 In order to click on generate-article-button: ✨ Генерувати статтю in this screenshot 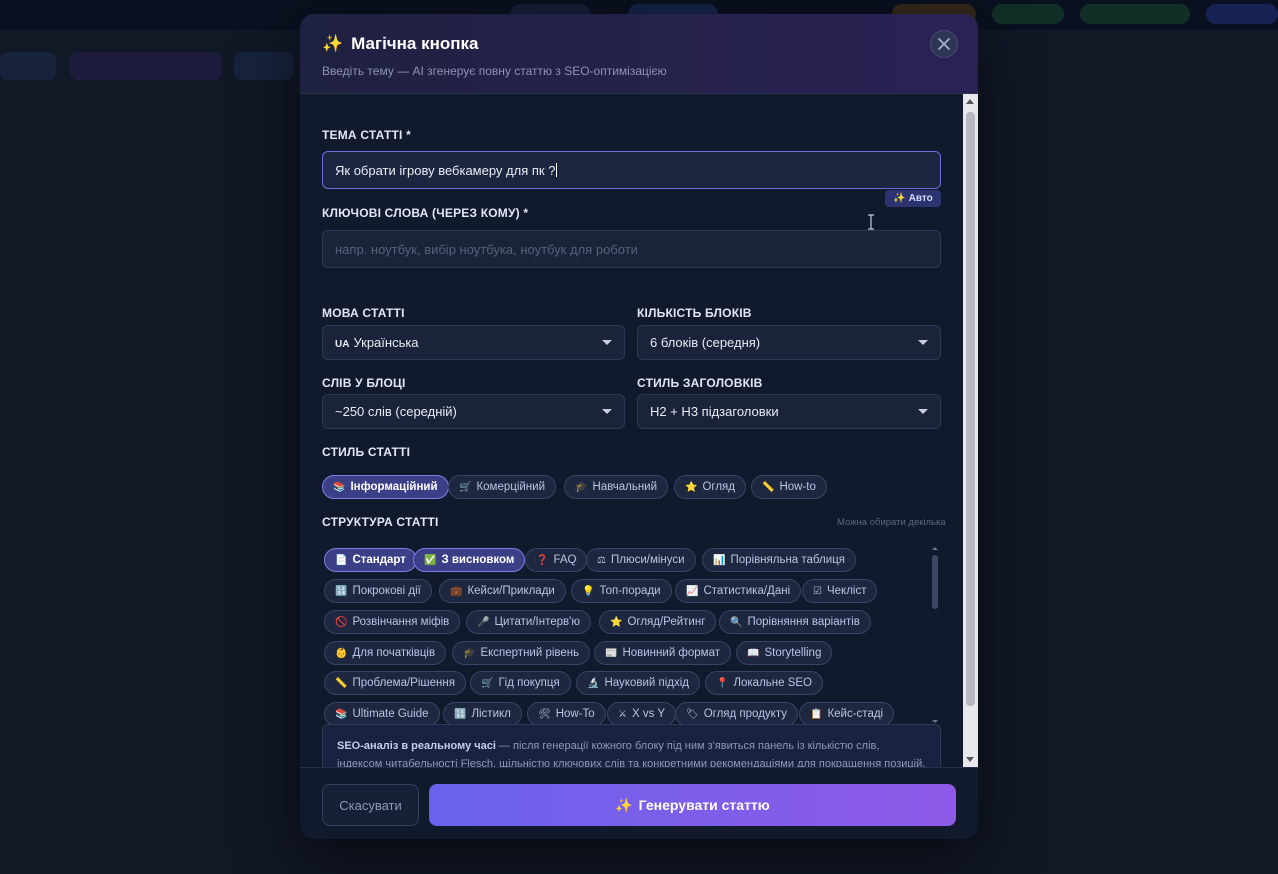, I will do `click(692, 805)`.